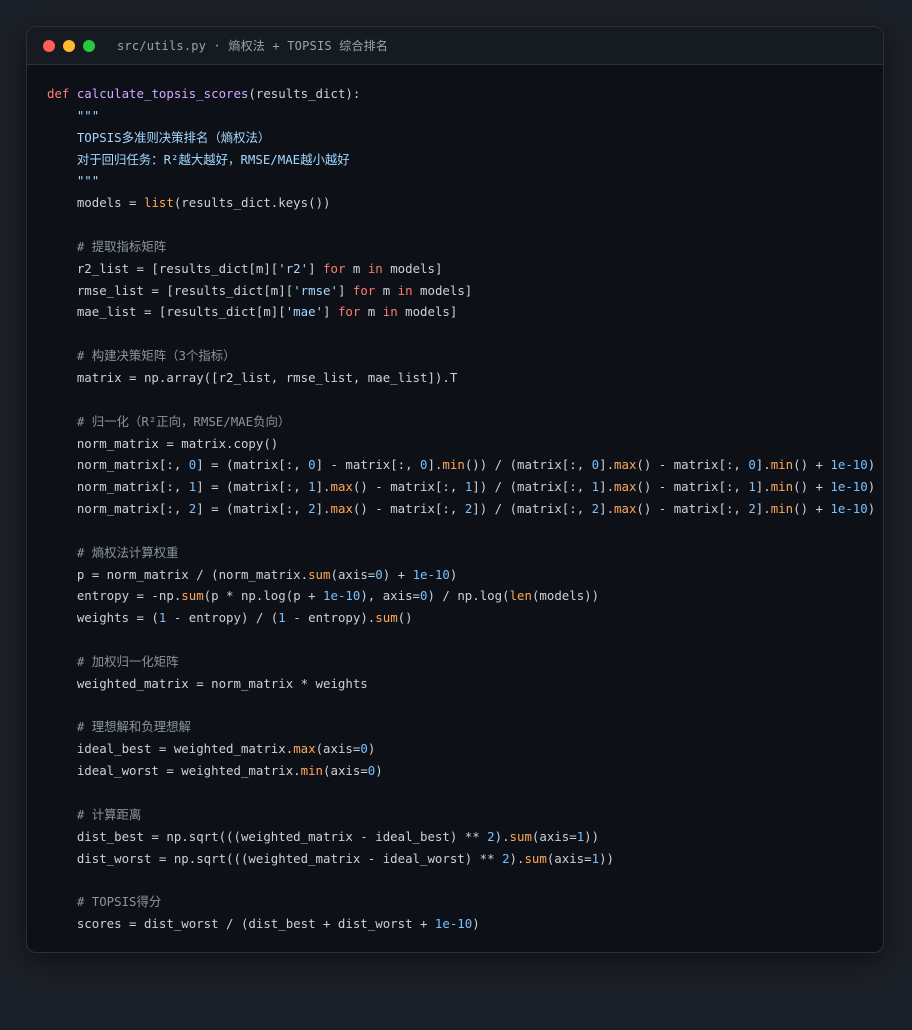 The image size is (912, 1030). What do you see at coordinates (113, 552) in the screenshot?
I see `comment-token: # 熵权法计算权重` at bounding box center [113, 552].